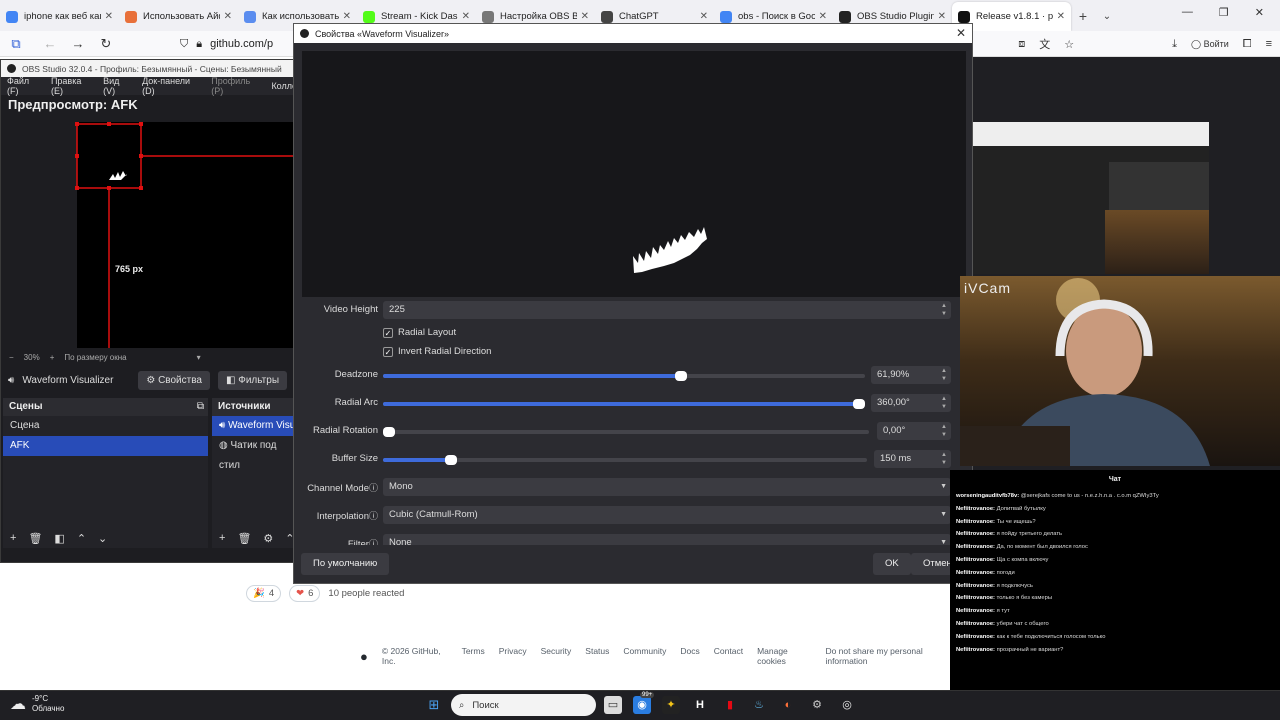 The height and width of the screenshot is (720, 1280). I want to click on footer-link: Privacy, so click(513, 656).